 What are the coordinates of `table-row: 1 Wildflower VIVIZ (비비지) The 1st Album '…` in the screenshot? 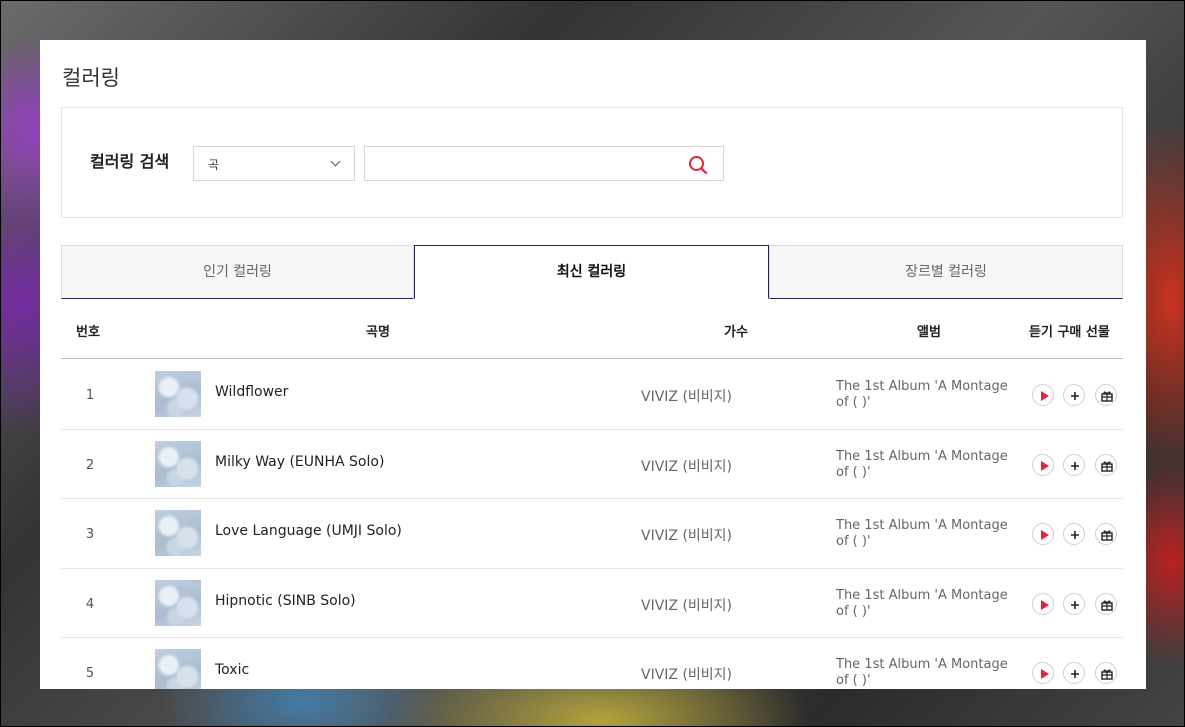 It's located at (592, 395).